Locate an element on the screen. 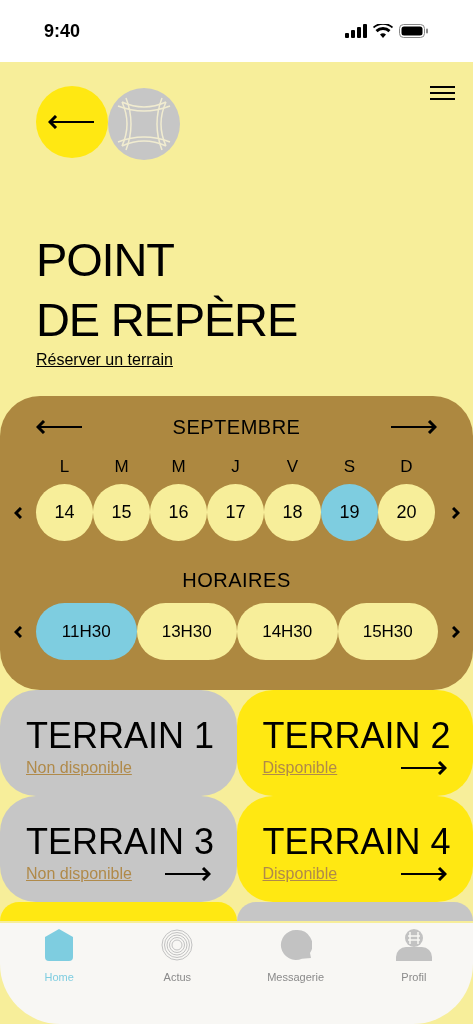  page-title: POINT DE REPÈRE is located at coordinates (167, 290).